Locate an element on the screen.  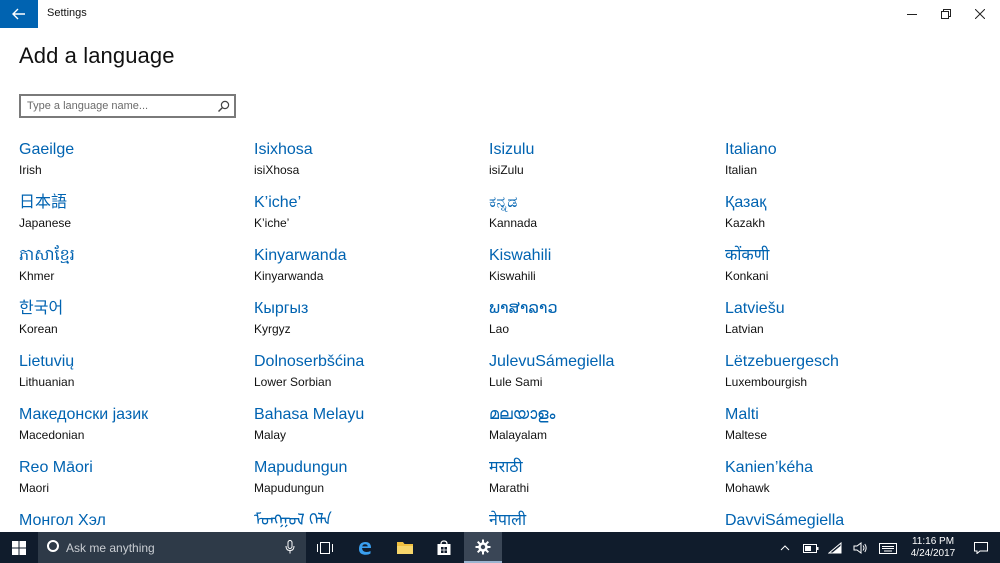
language-item: Kiswahili Kiswahili is located at coordinates (599, 271).